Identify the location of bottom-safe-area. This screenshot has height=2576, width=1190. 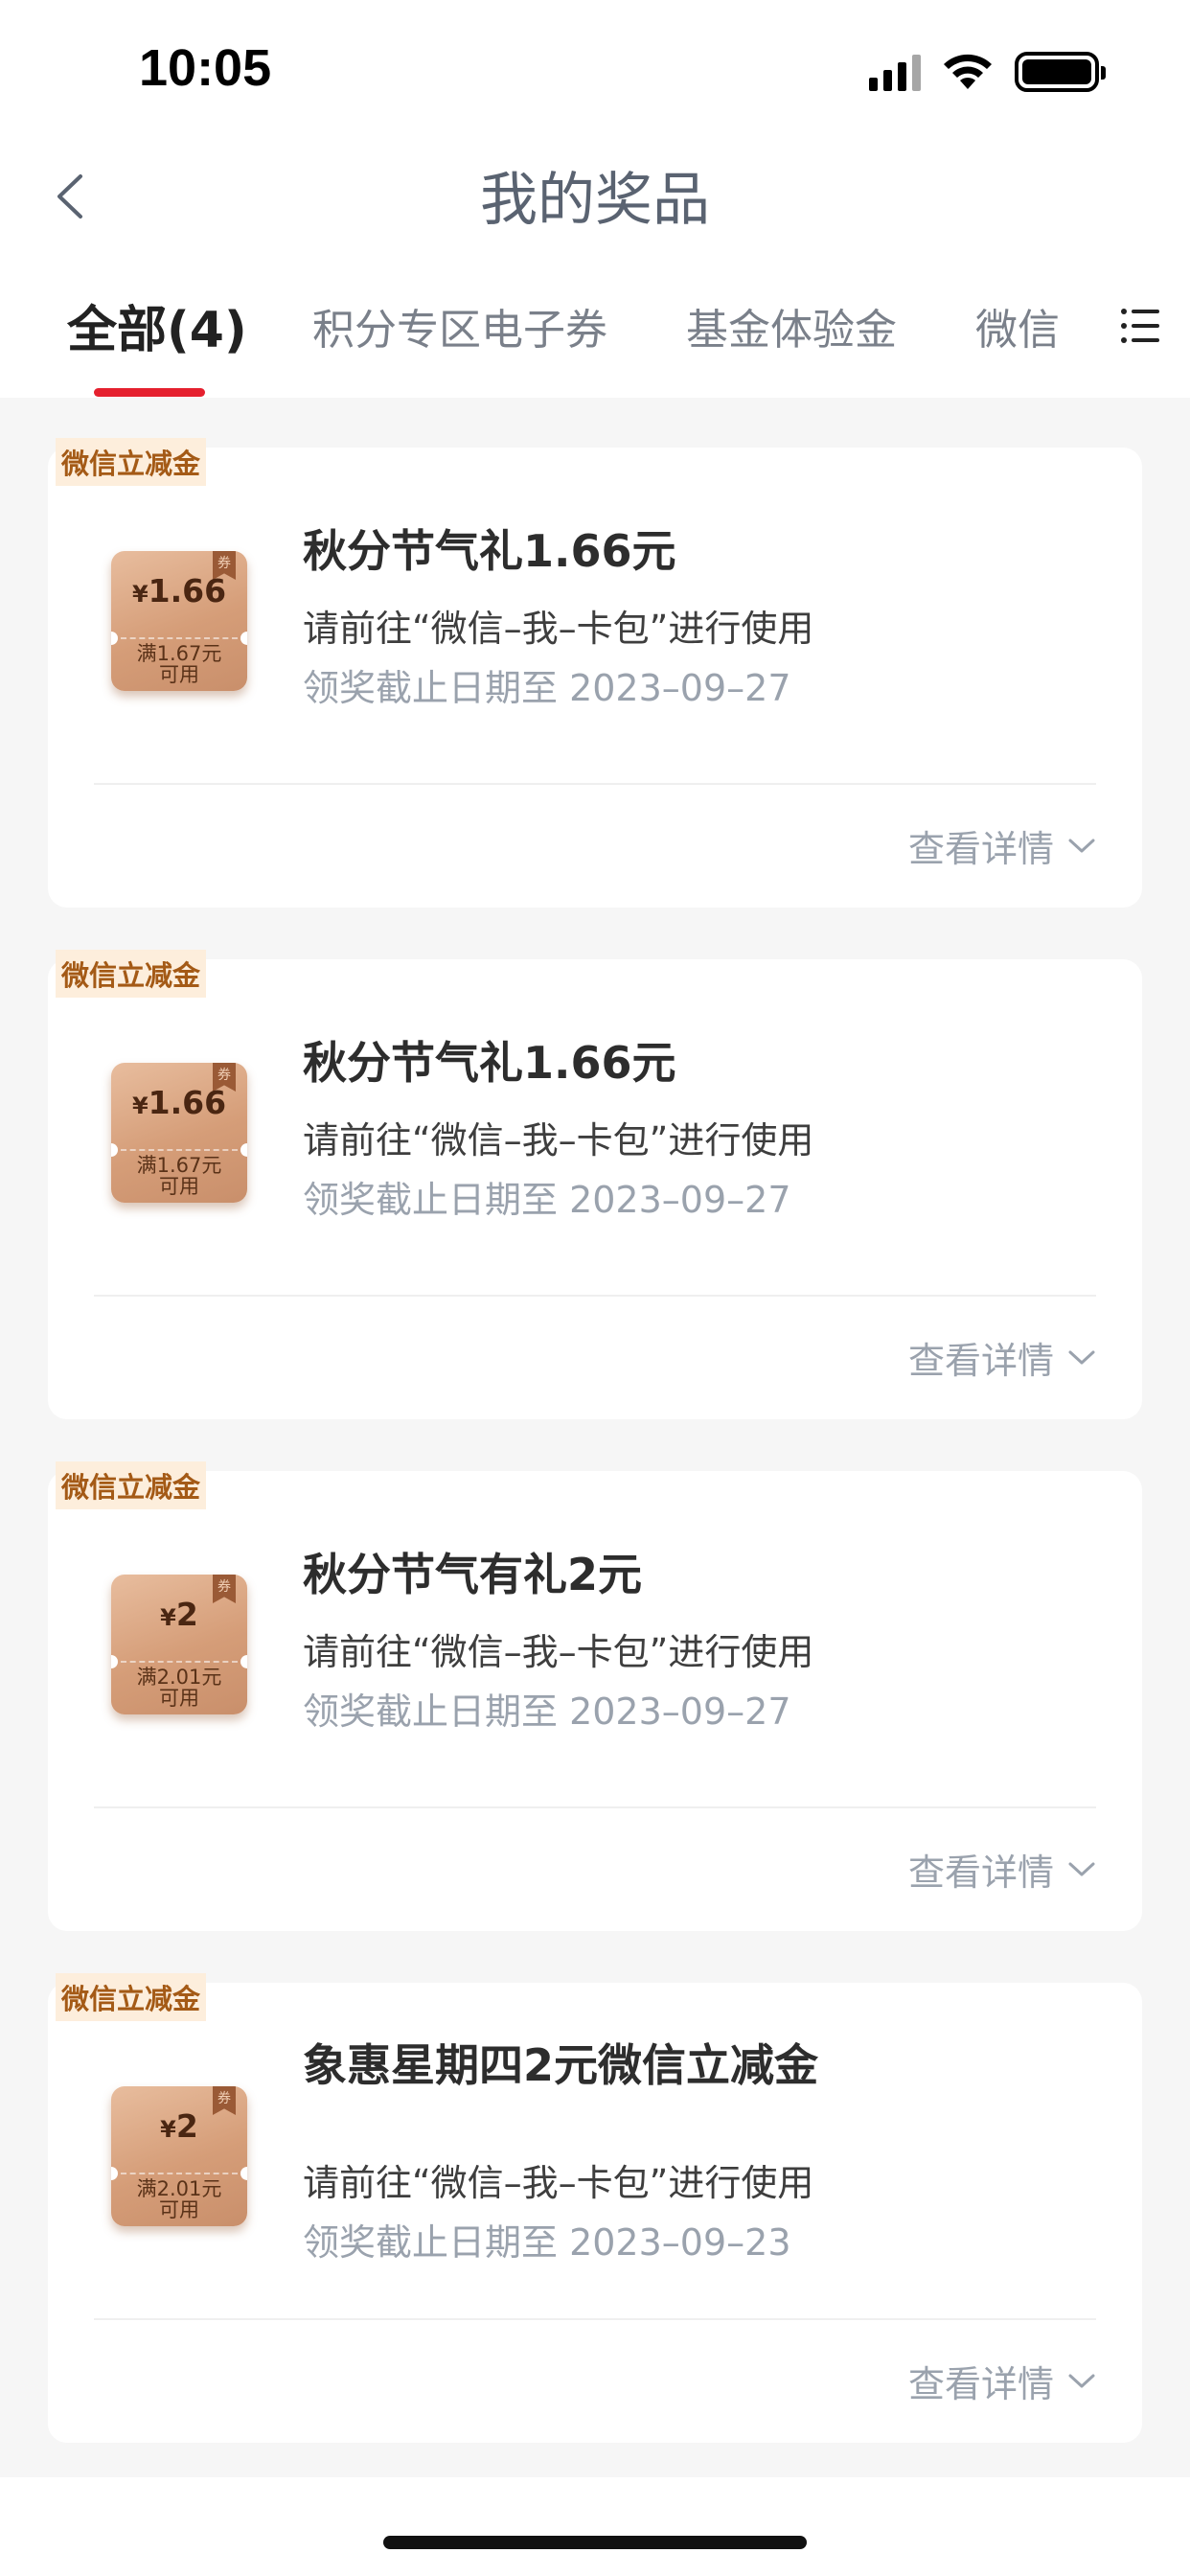
(595, 2526).